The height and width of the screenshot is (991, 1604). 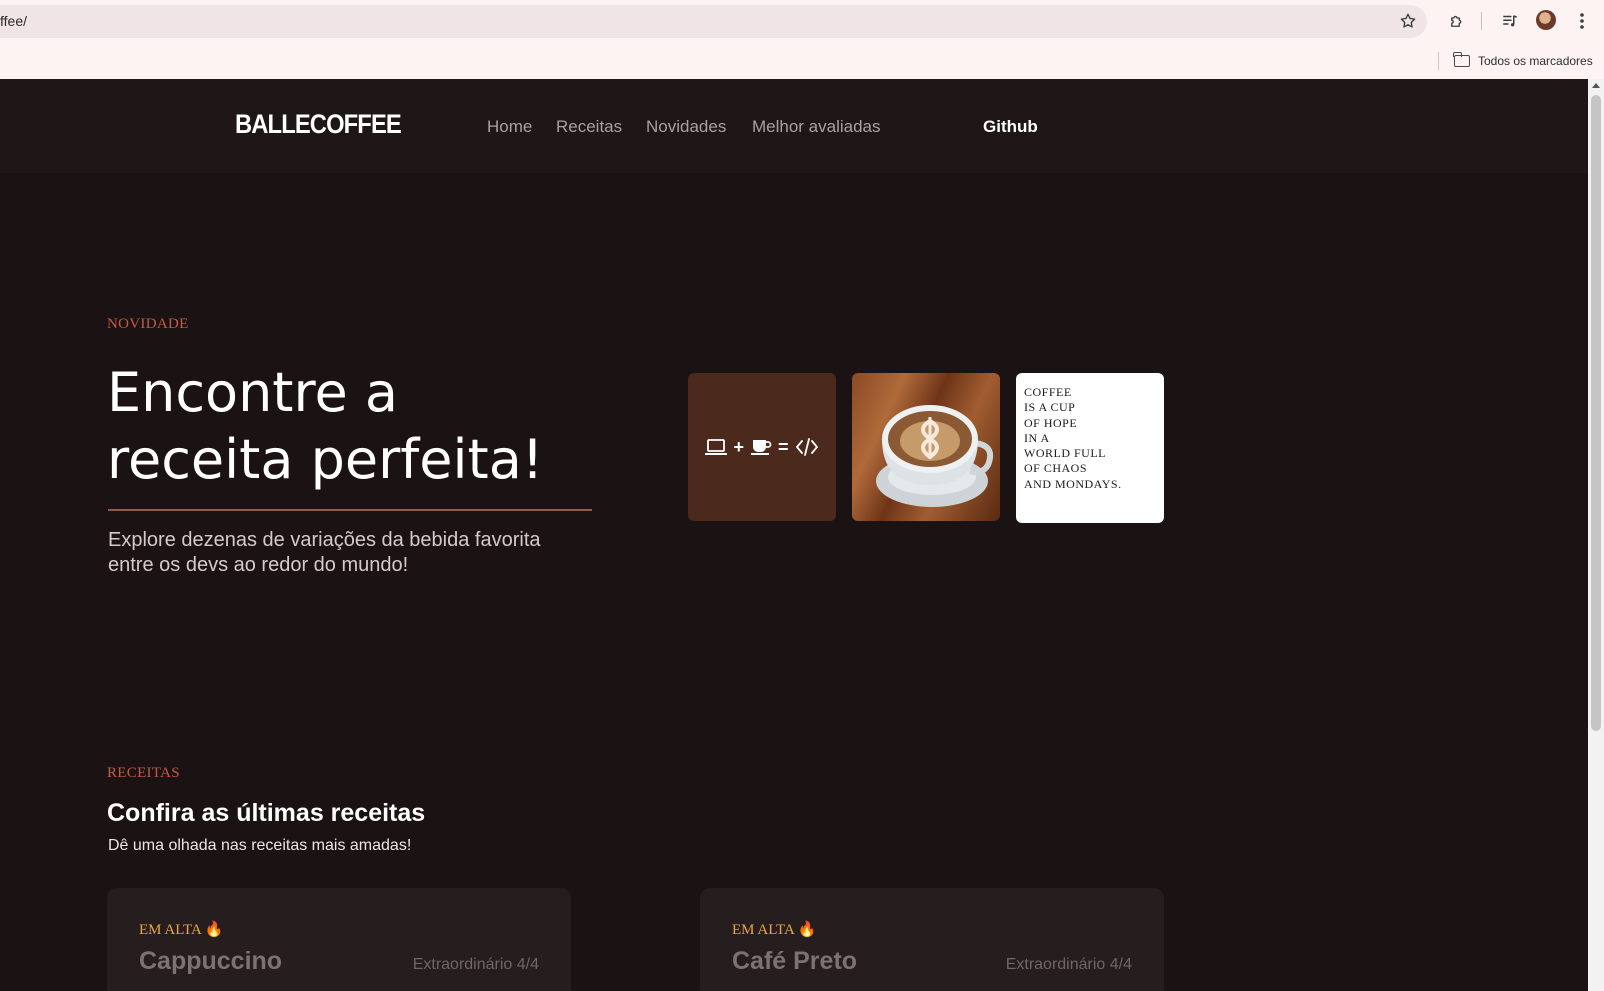 What do you see at coordinates (266, 813) in the screenshot?
I see `recipes-title: Confira as últimas receitas` at bounding box center [266, 813].